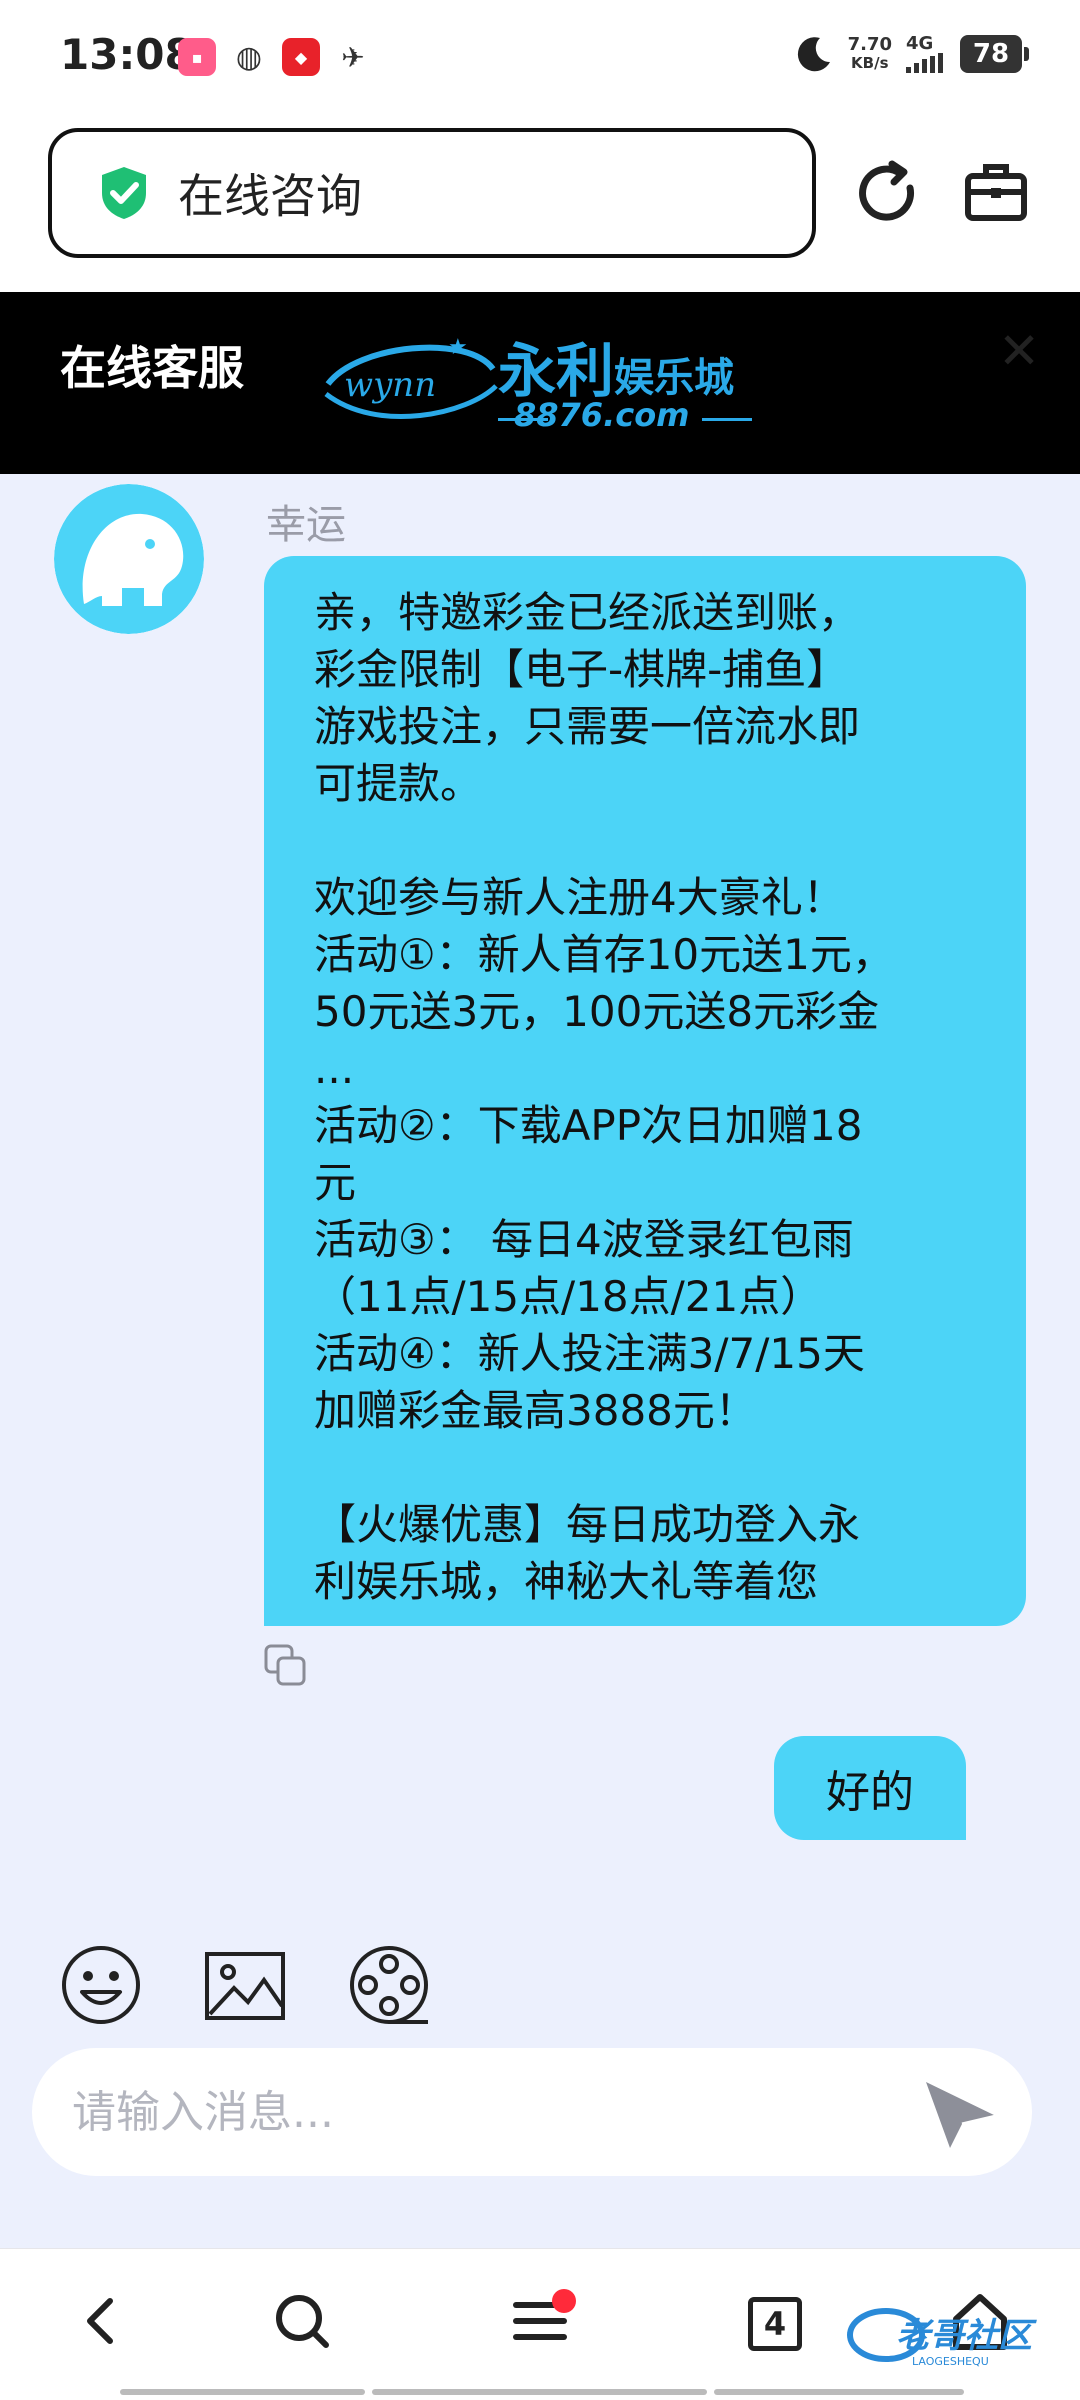 This screenshot has height=2400, width=1080. What do you see at coordinates (301, 57) in the screenshot?
I see `shopping-icon: ◆` at bounding box center [301, 57].